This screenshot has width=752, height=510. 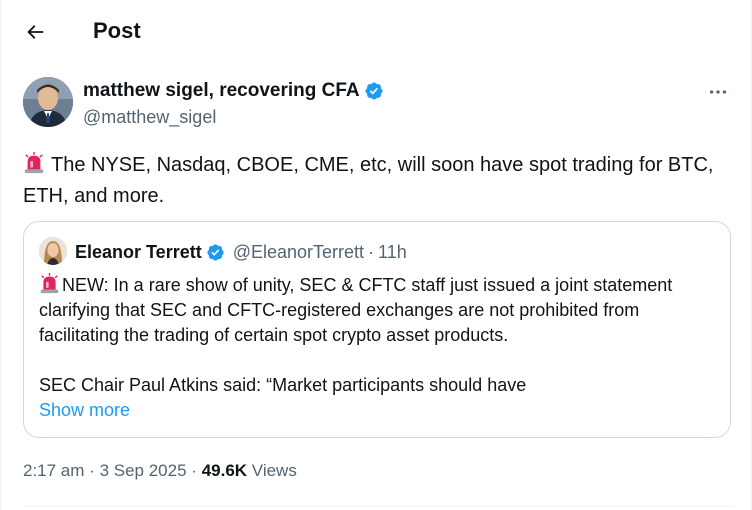 I want to click on back-button, so click(x=35, y=32).